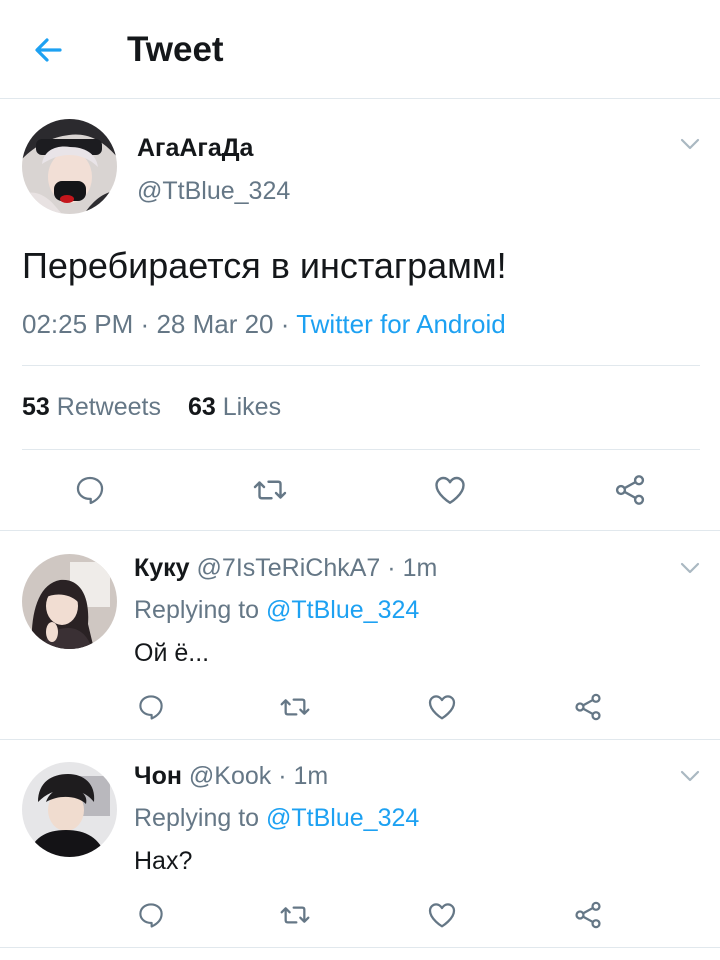  I want to click on display-name: Чон, so click(158, 776).